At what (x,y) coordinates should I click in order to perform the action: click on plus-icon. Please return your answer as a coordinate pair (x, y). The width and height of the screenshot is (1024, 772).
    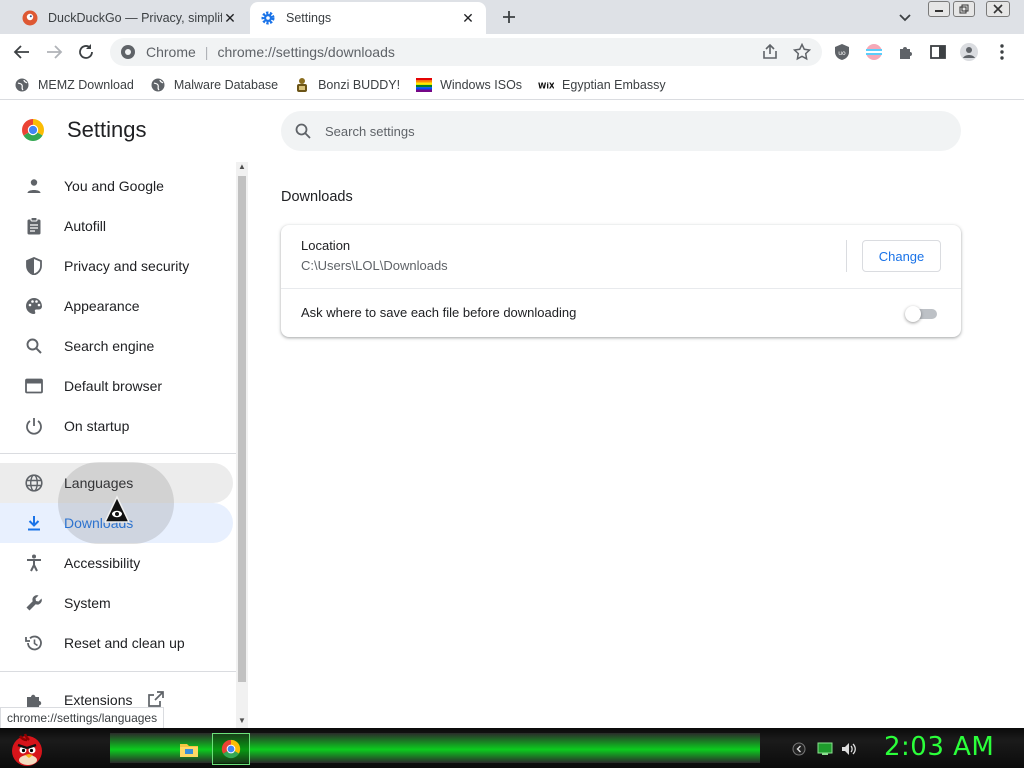
    Looking at the image, I should click on (509, 17).